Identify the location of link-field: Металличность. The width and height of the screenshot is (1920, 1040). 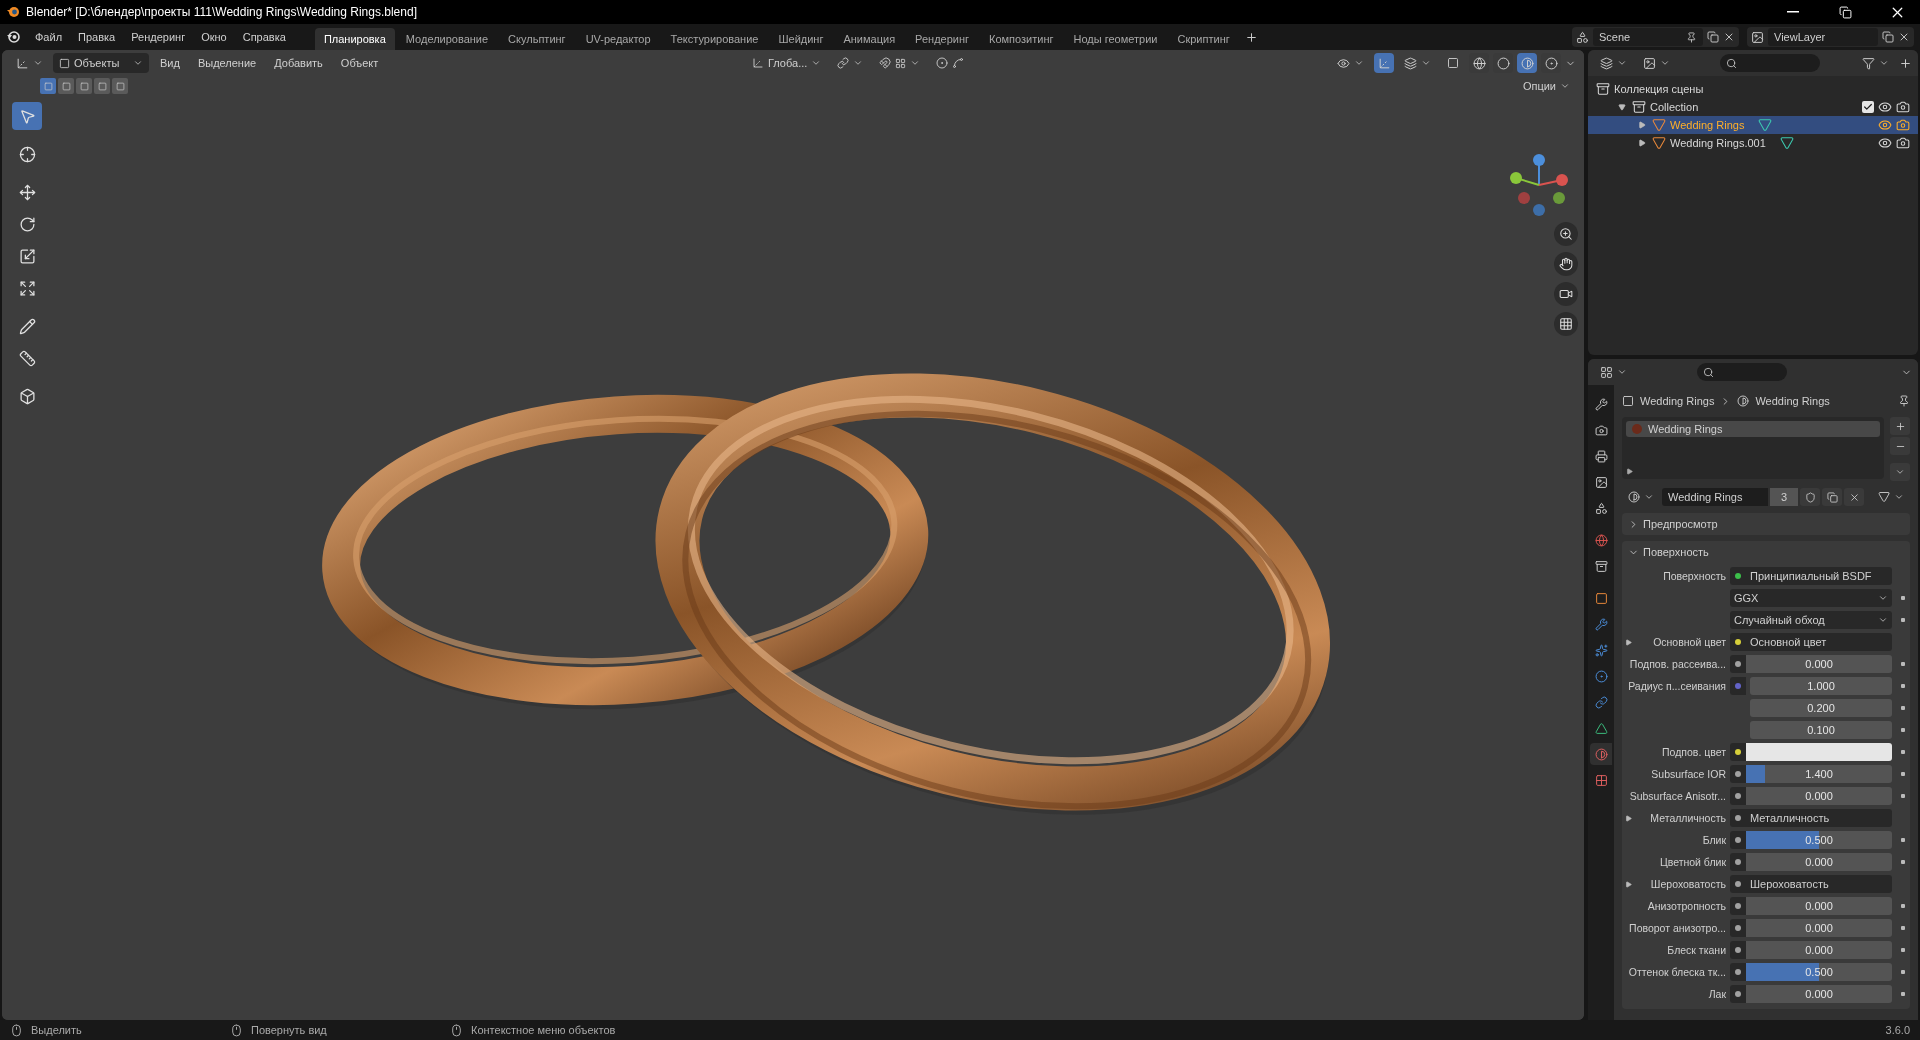
(1819, 818).